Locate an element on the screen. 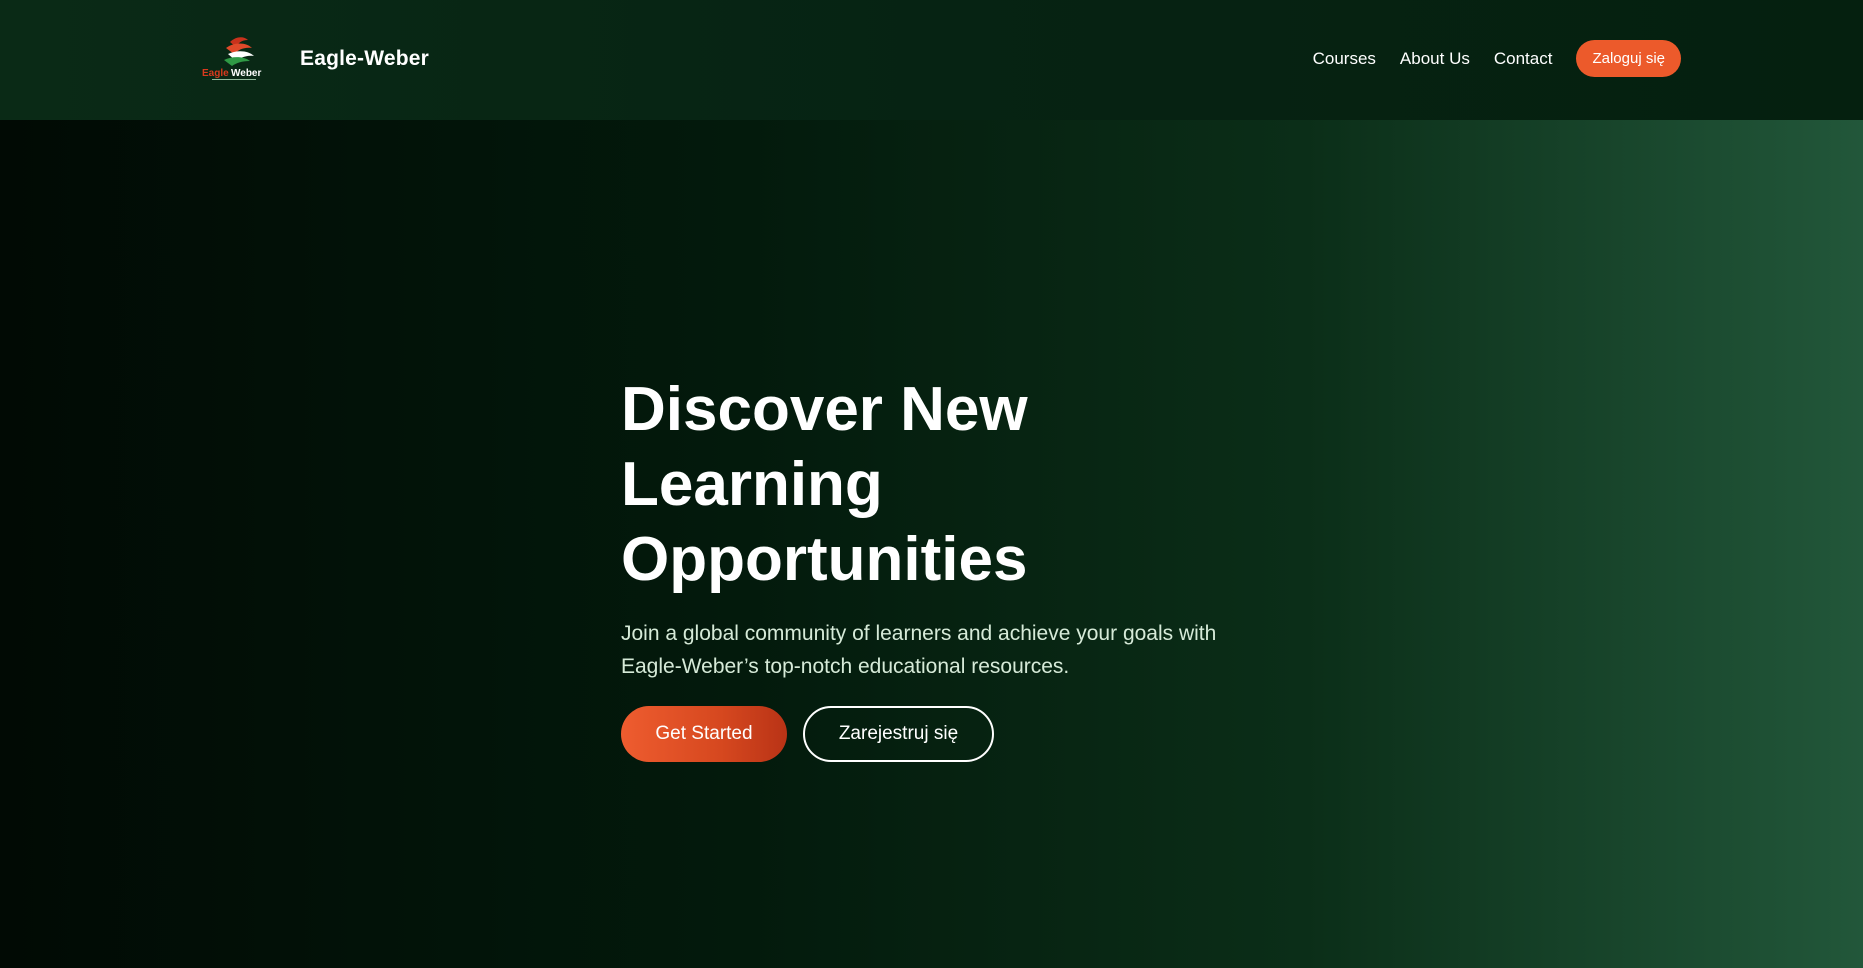 This screenshot has height=968, width=1863. logo-wordmark-weber: Weber is located at coordinates (246, 73).